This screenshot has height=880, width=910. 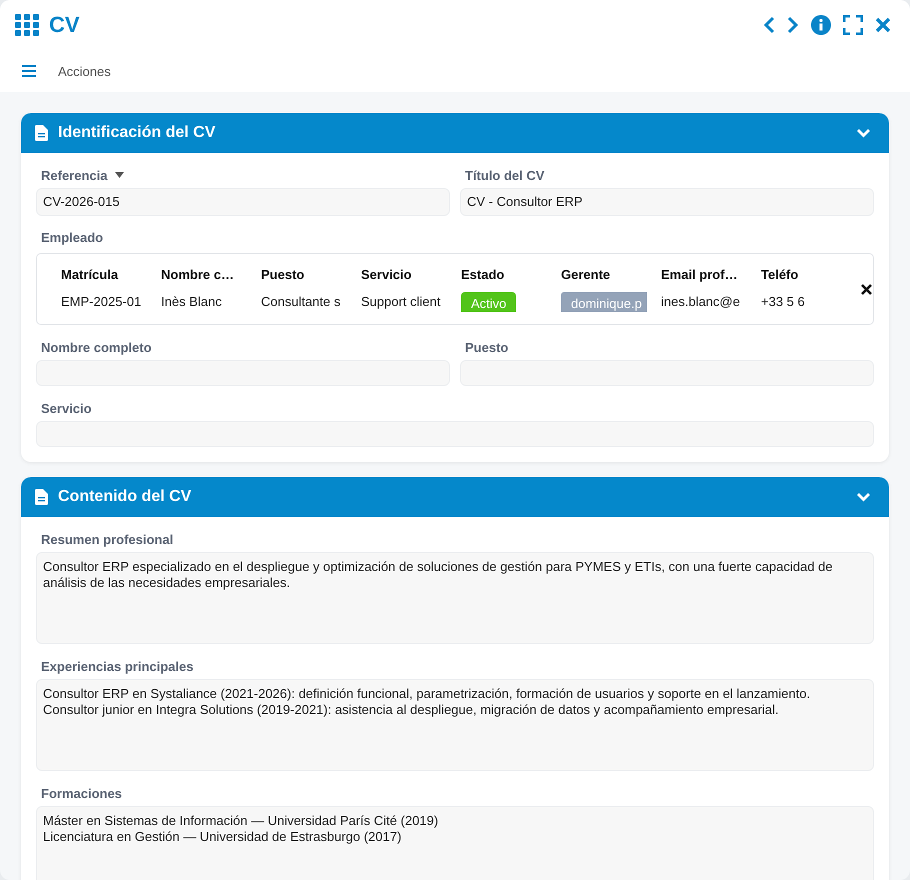 What do you see at coordinates (283, 274) in the screenshot?
I see `column-header: Puesto` at bounding box center [283, 274].